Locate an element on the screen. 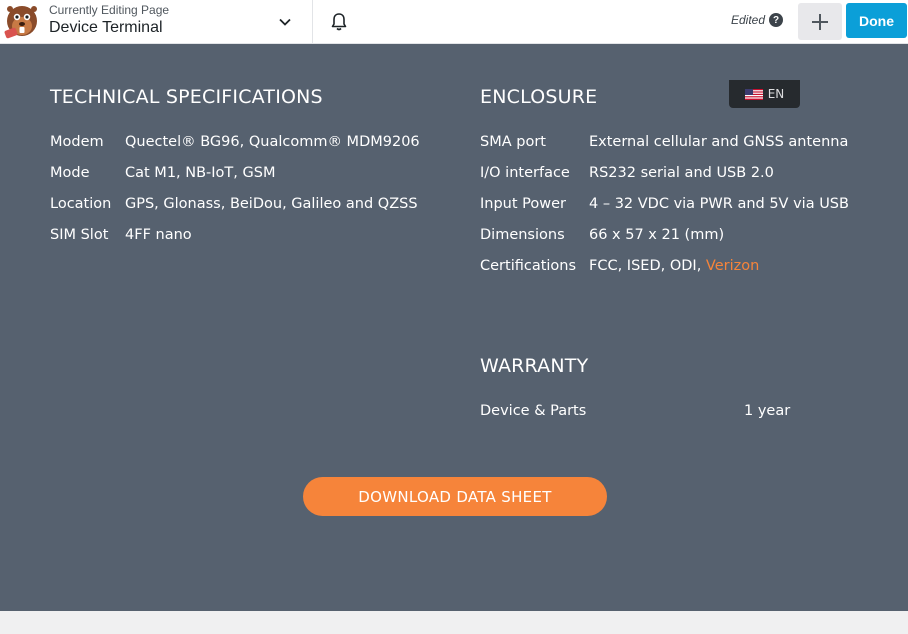 The image size is (908, 634). currently-editing-label: Currently Editing Page is located at coordinates (109, 10).